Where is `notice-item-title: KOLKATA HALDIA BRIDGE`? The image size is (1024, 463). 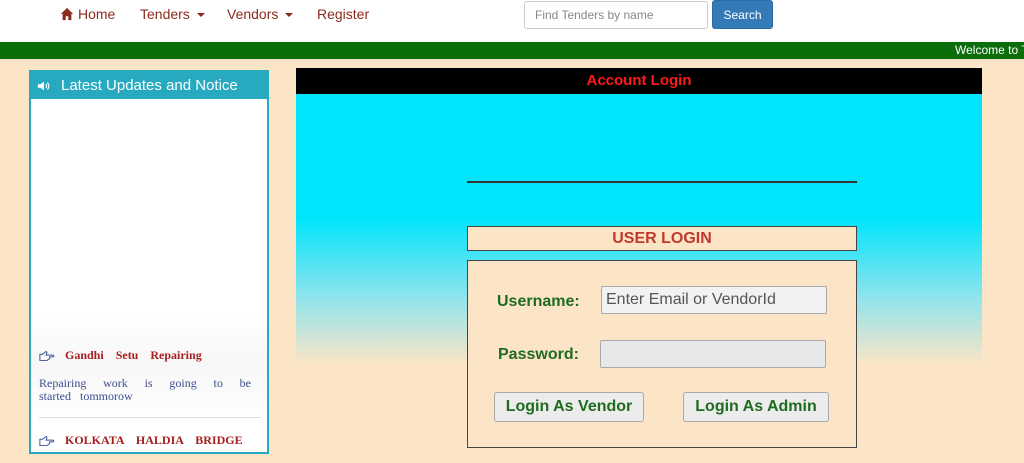
notice-item-title: KOLKATA HALDIA BRIDGE is located at coordinates (145, 440).